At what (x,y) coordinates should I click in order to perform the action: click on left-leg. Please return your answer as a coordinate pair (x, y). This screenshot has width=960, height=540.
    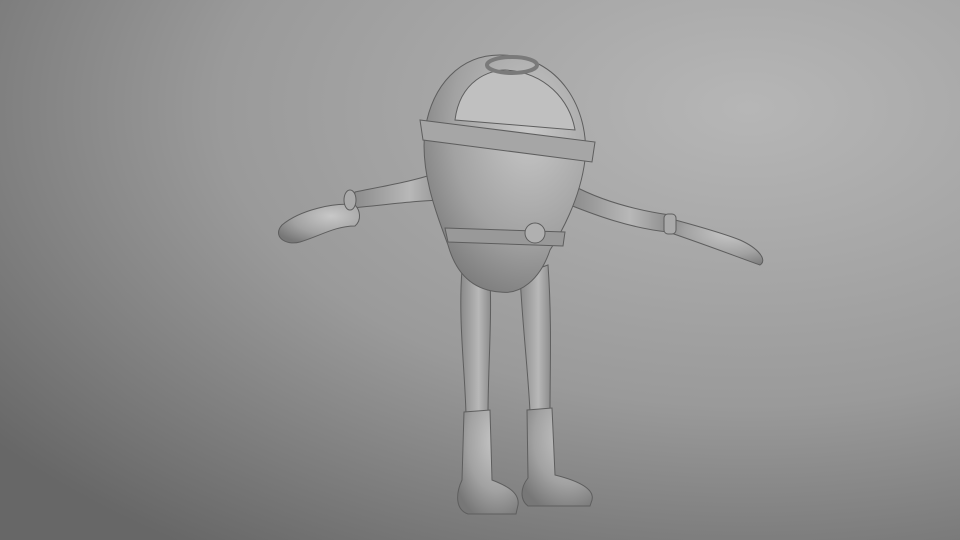
    Looking at the image, I should click on (476, 342).